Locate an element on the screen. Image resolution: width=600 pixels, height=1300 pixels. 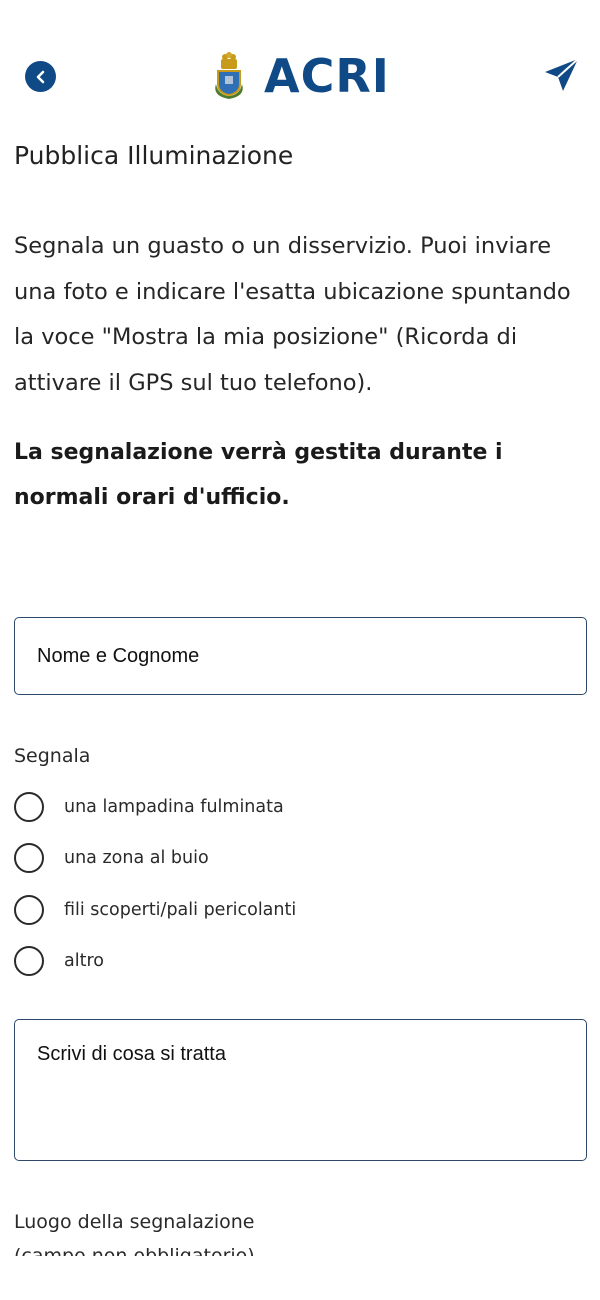
paper-plane-icon is located at coordinates (562, 74).